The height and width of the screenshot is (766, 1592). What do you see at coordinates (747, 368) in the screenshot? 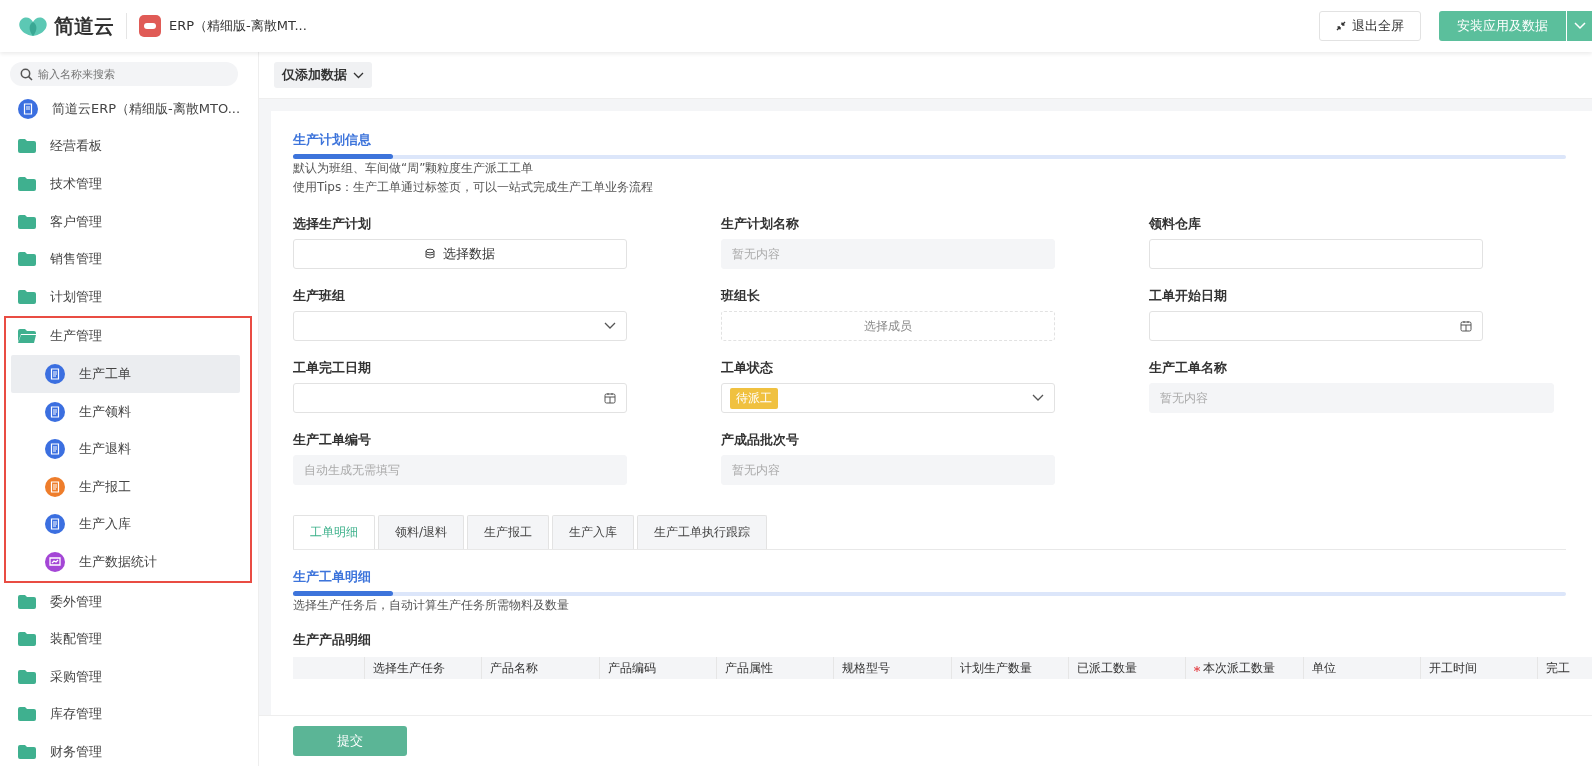
I see `field-label: 工单状态` at bounding box center [747, 368].